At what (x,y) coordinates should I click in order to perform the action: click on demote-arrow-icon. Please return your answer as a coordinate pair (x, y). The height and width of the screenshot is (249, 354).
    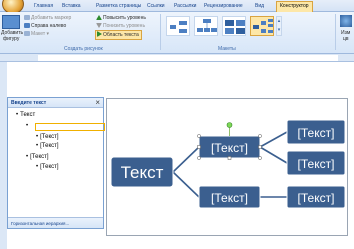
    Looking at the image, I should click on (99, 25).